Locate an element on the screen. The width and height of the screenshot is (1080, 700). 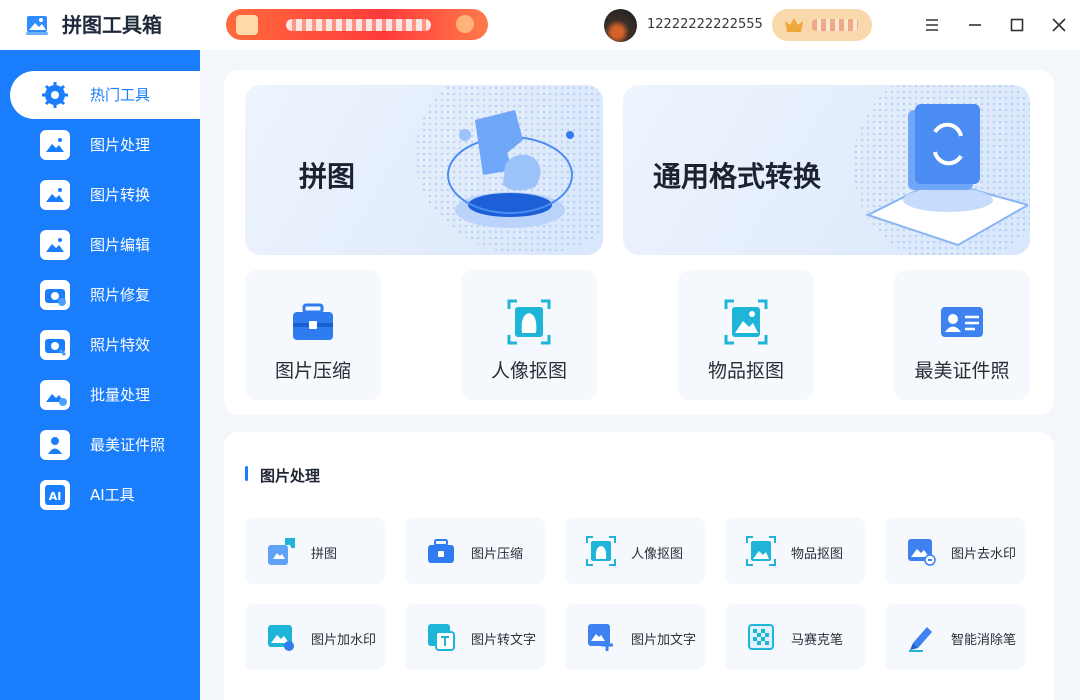
tile-label: 最美证件照 is located at coordinates (962, 371).